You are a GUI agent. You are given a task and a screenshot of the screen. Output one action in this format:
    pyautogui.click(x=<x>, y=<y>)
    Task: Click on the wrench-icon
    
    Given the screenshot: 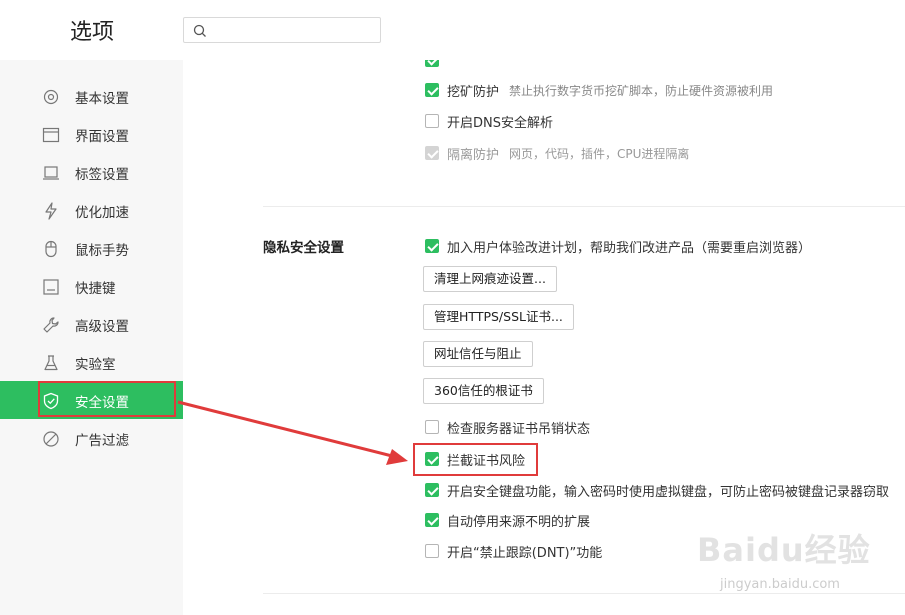 What is the action you would take?
    pyautogui.click(x=51, y=325)
    